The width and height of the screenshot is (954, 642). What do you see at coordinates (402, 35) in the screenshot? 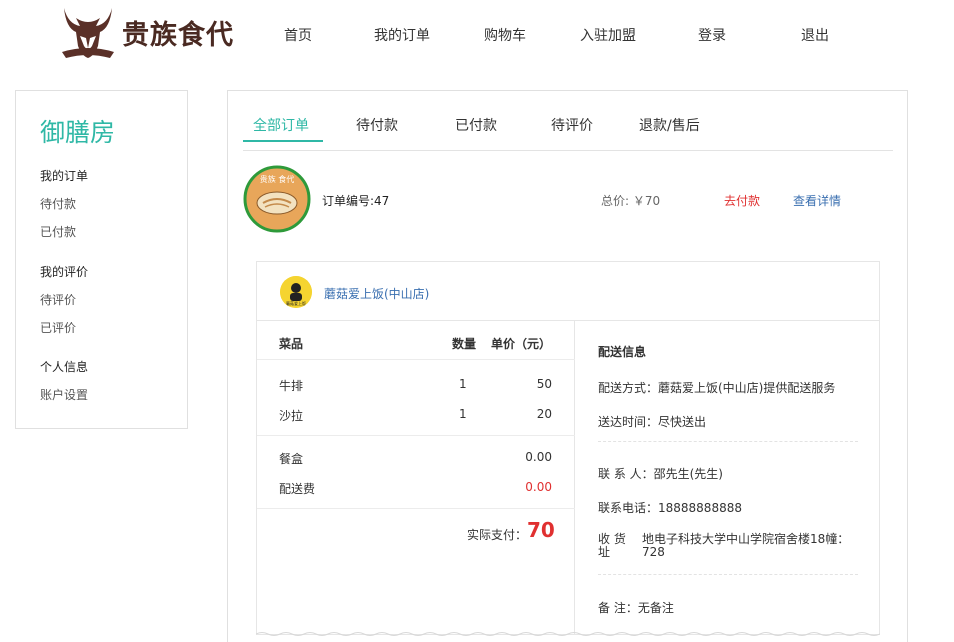
I see `nav-my-orders: 我的订单` at bounding box center [402, 35].